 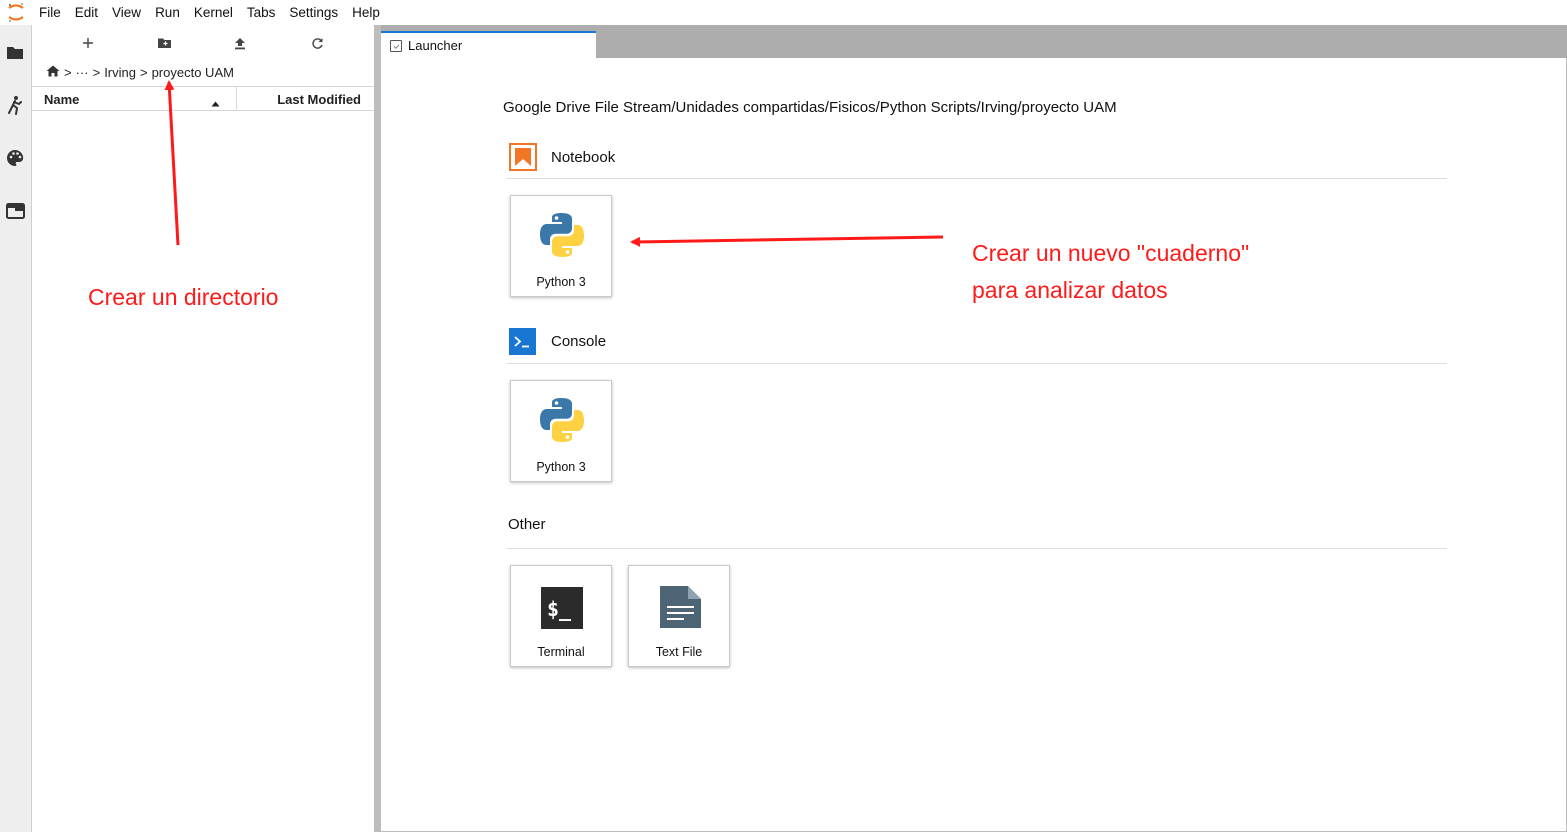 I want to click on arrow-to-new-folder, so click(x=172, y=163).